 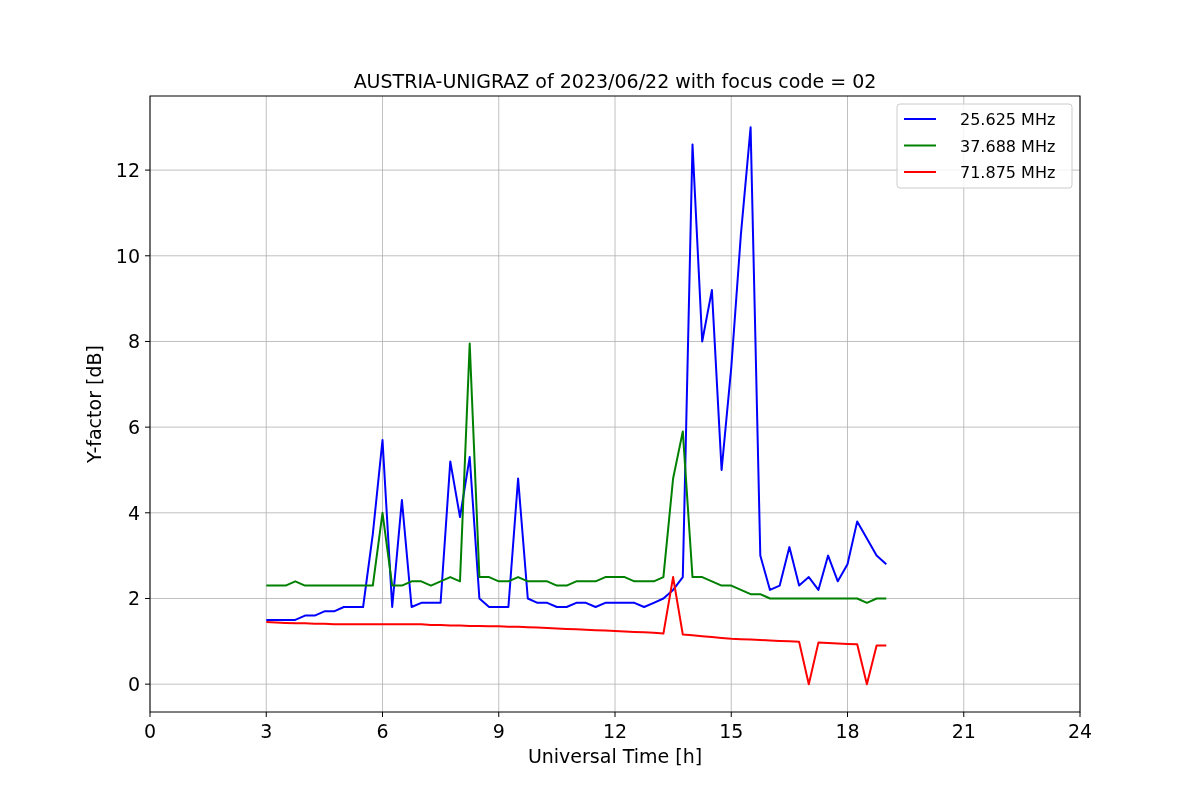 What do you see at coordinates (94, 404) in the screenshot?
I see `y-axis-label: Y-factor [dB]` at bounding box center [94, 404].